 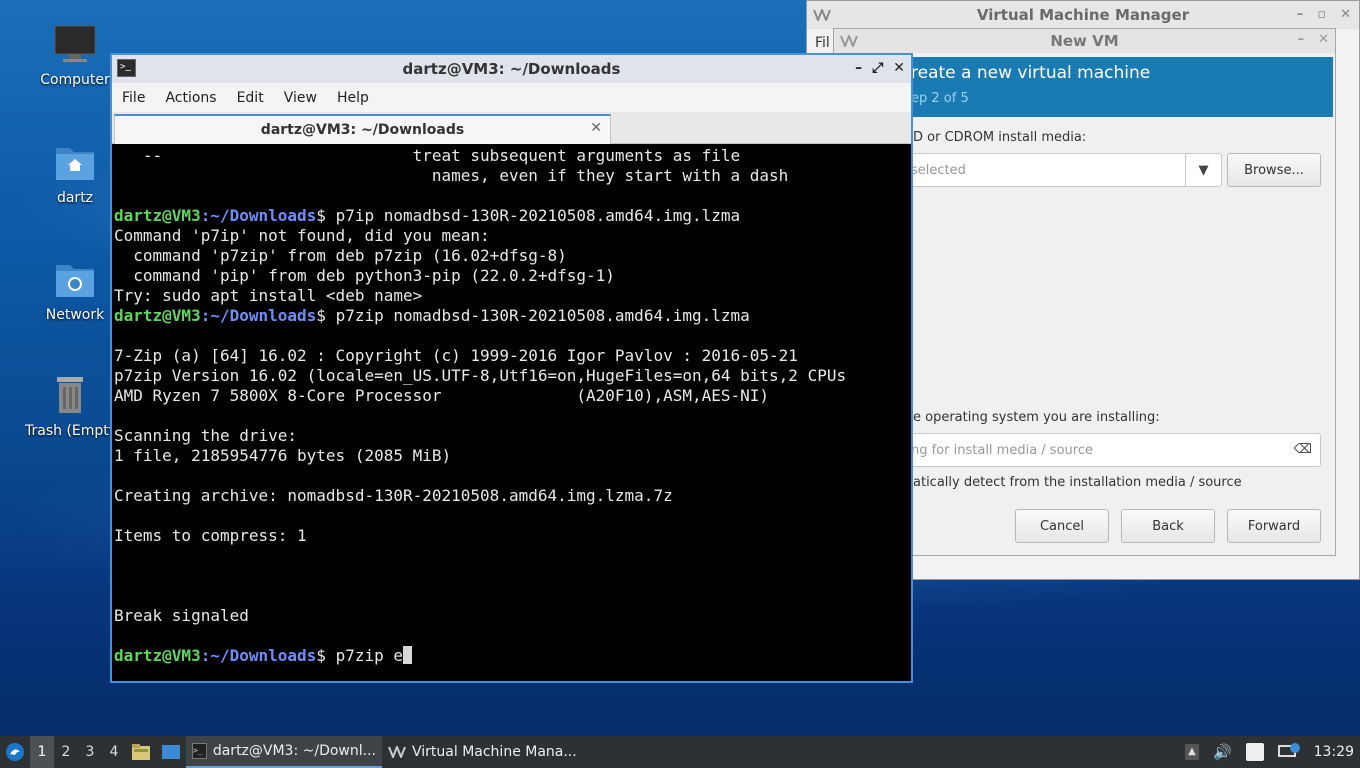 I want to click on os-label: e operating system you are installing:, so click(x=1036, y=417).